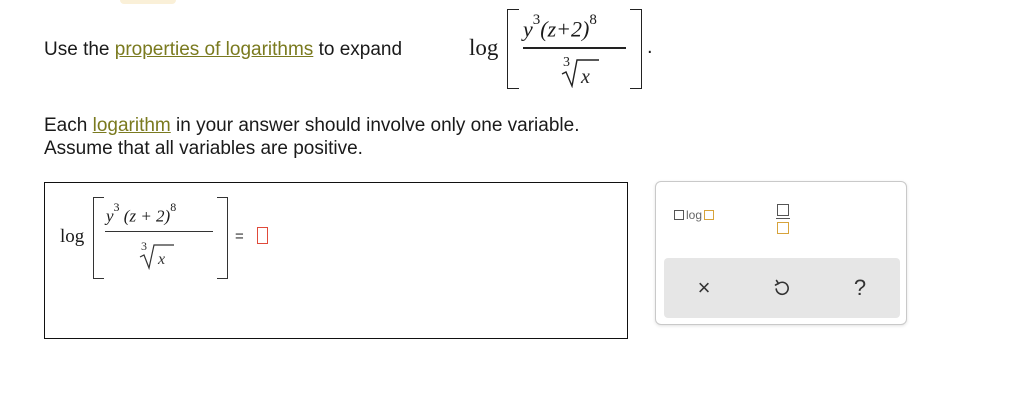 The height and width of the screenshot is (410, 1024). What do you see at coordinates (239, 236) in the screenshot?
I see `answer-equals: =` at bounding box center [239, 236].